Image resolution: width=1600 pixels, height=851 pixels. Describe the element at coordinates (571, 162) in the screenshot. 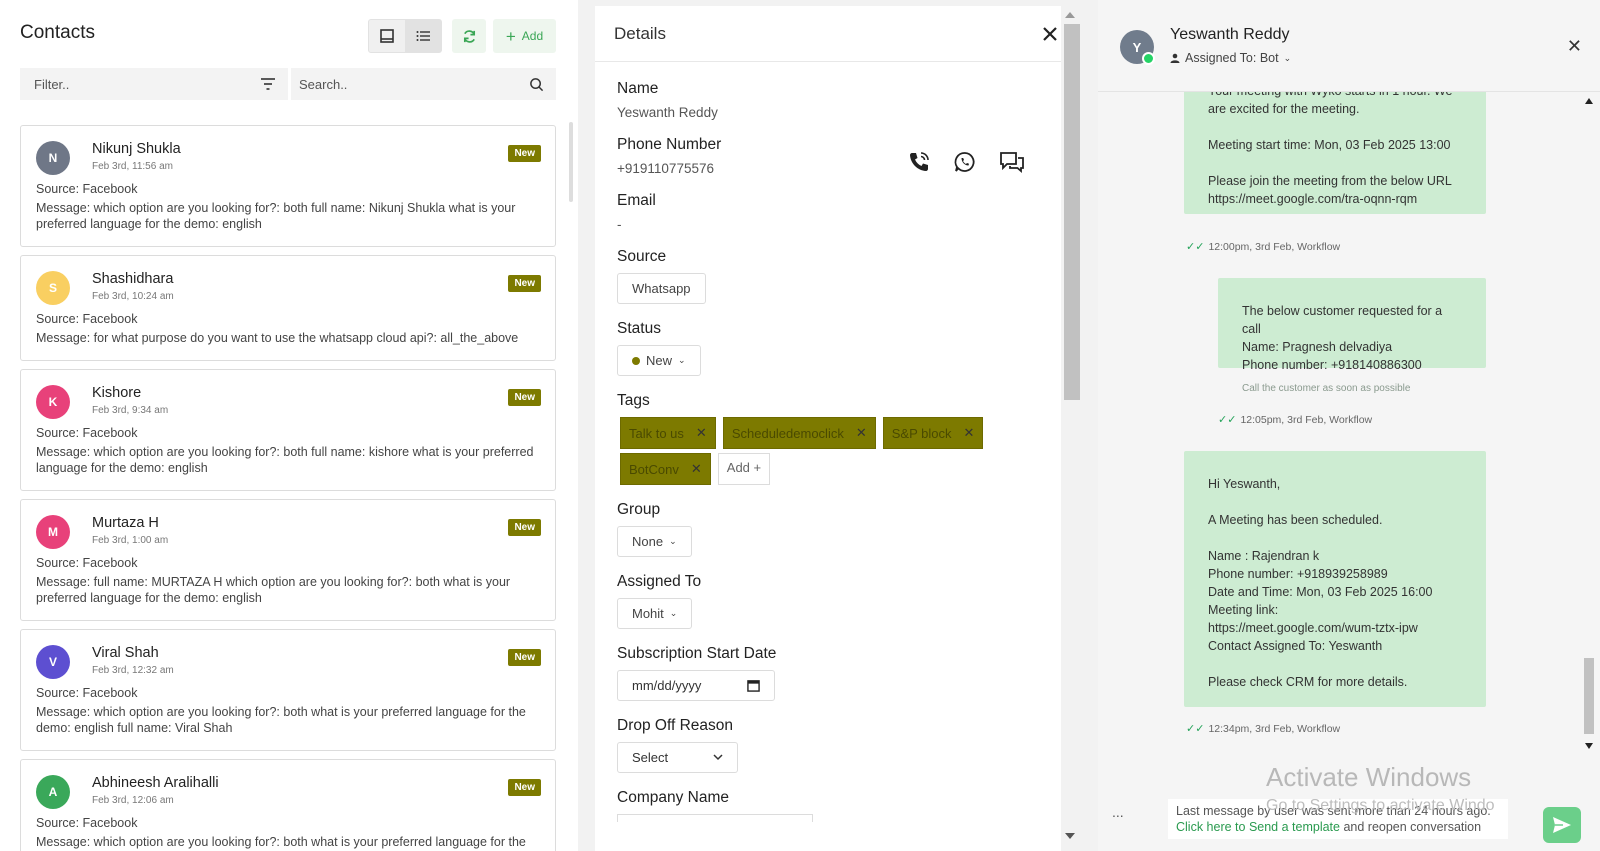

I see `contact-list-scrollbar` at that location.